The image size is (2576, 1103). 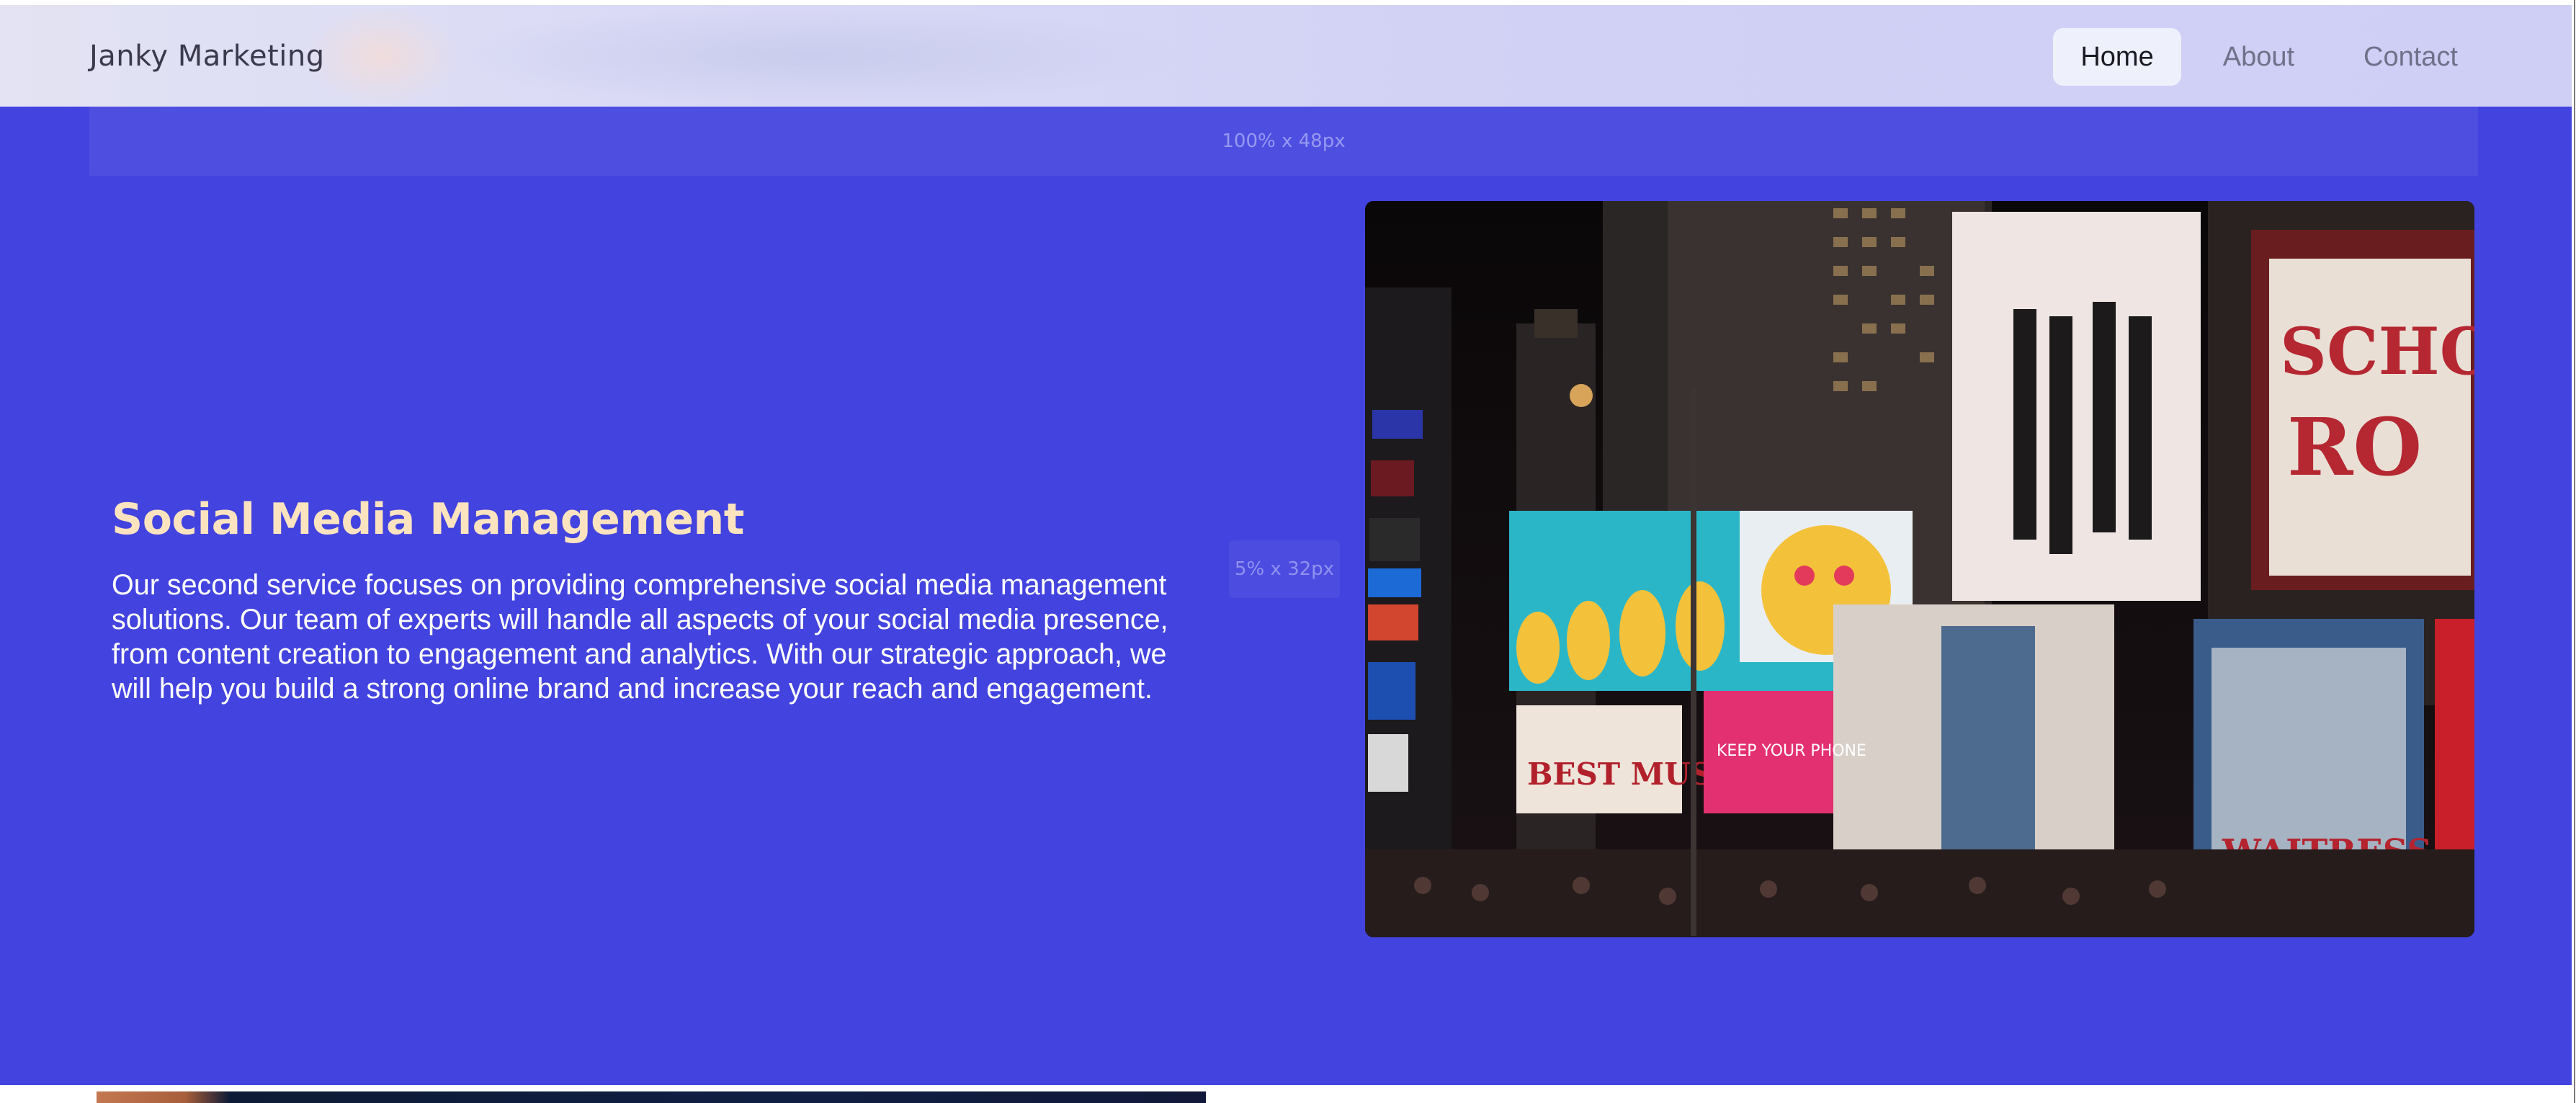 I want to click on top-spacer-placeholder: 100% x 48px, so click(x=1283, y=141).